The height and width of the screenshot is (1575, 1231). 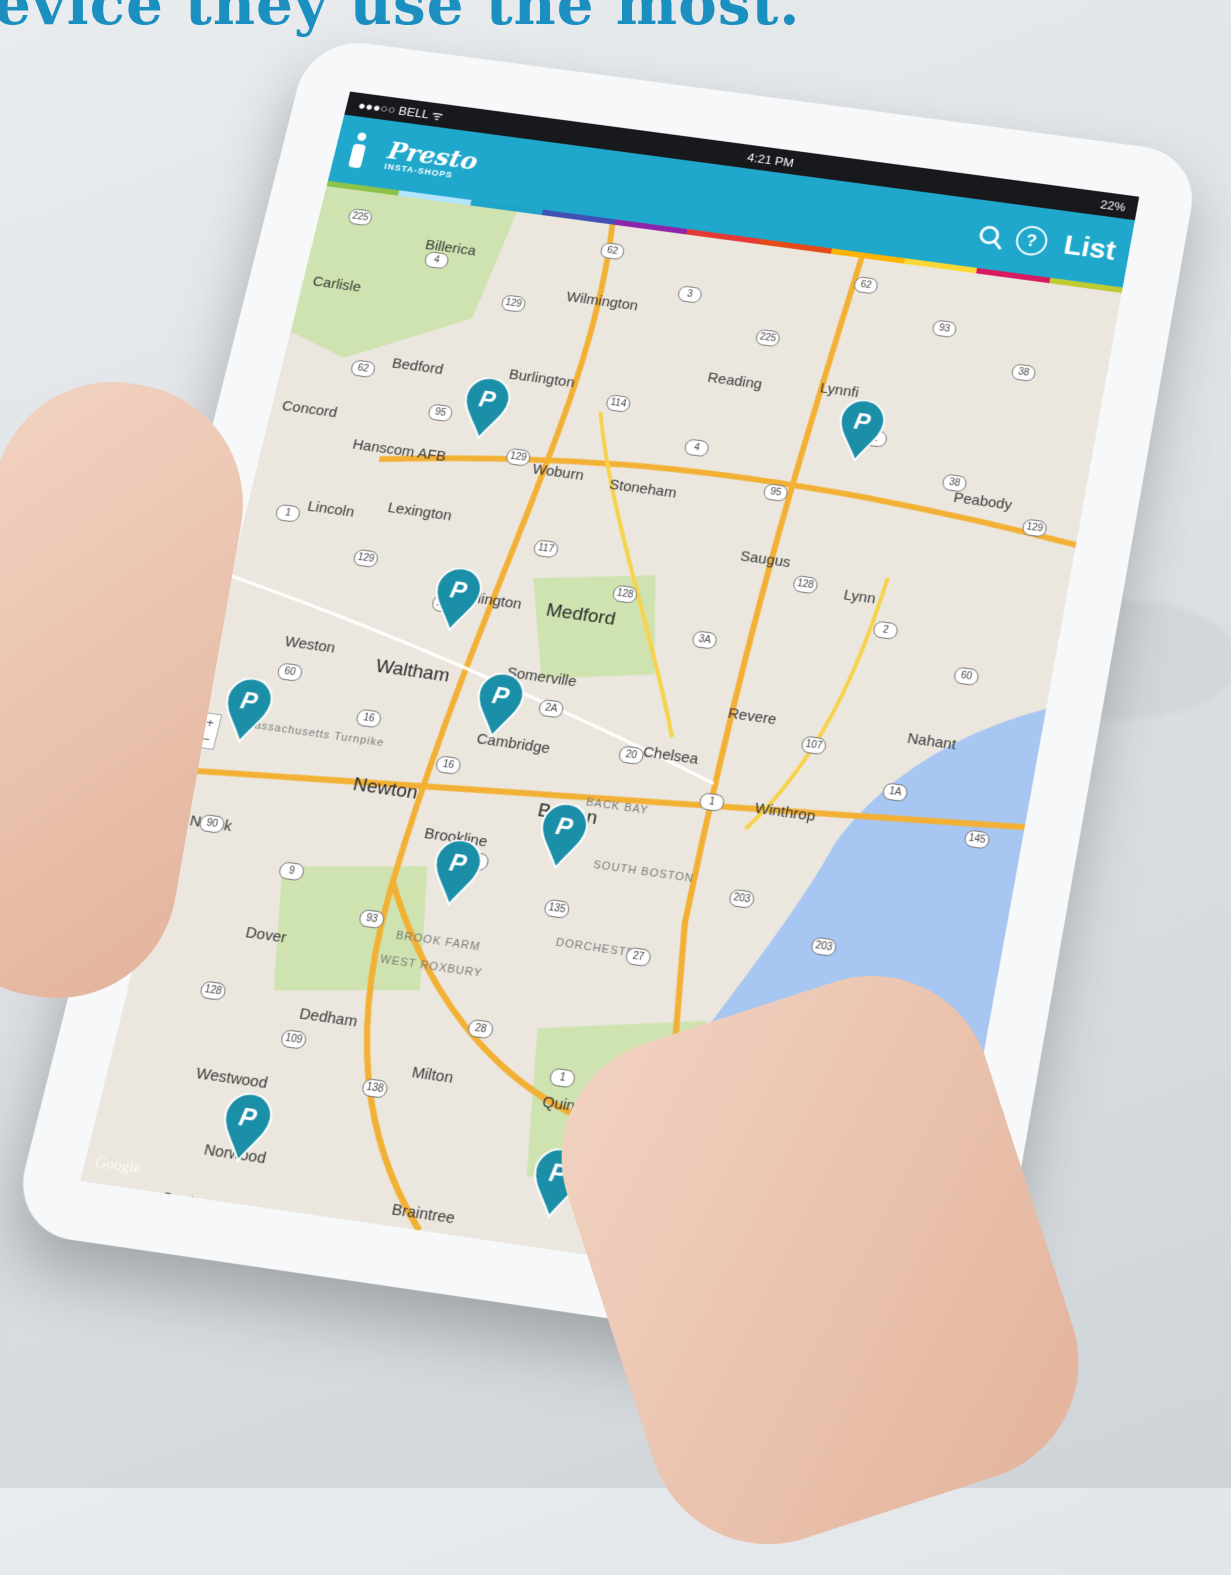 I want to click on headline: evice they use the most., so click(x=400, y=19).